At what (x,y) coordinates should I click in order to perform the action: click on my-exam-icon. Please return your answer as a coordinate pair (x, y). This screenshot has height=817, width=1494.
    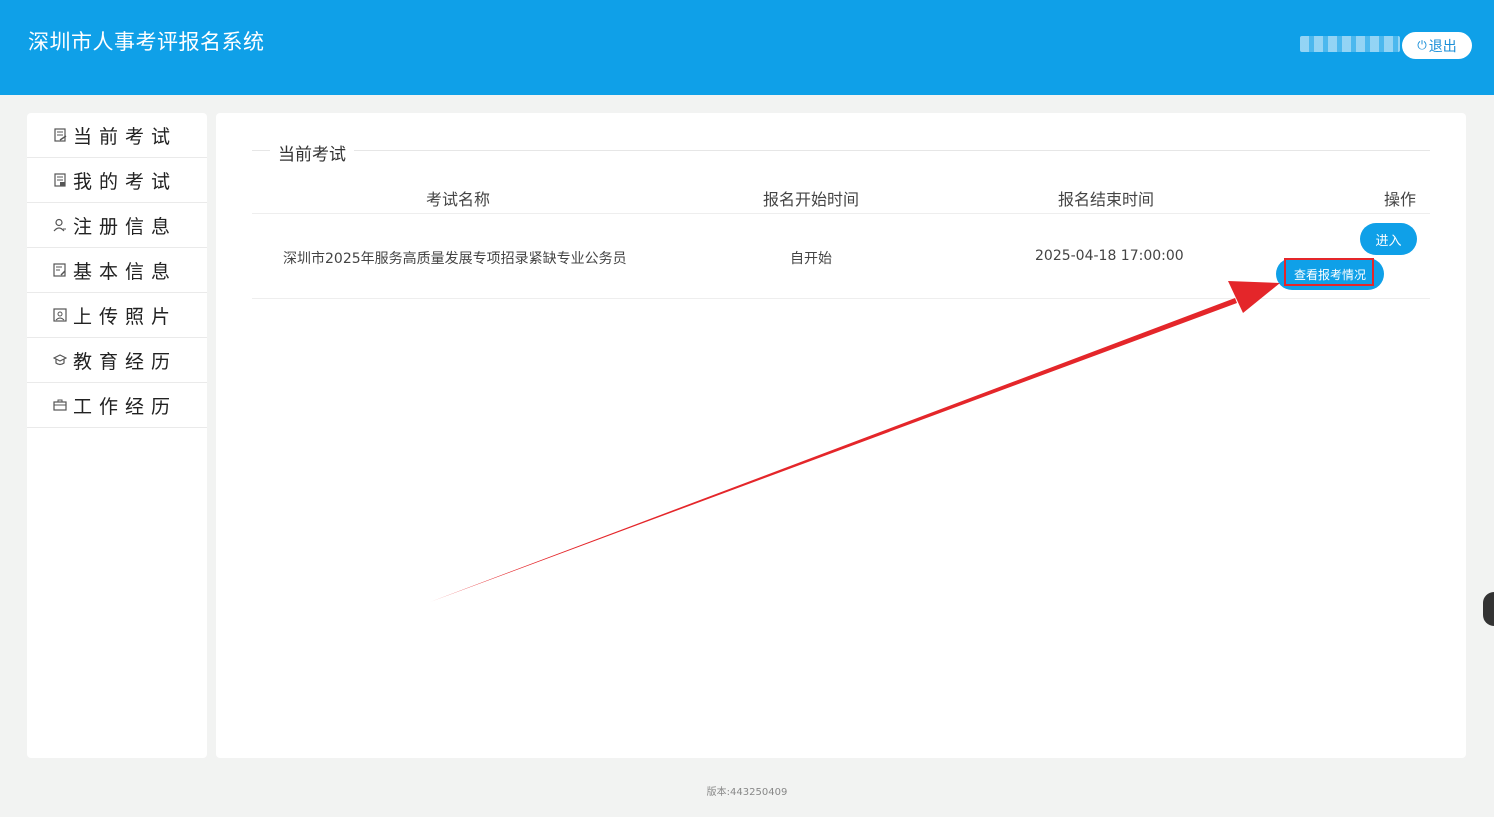
    Looking at the image, I should click on (60, 180).